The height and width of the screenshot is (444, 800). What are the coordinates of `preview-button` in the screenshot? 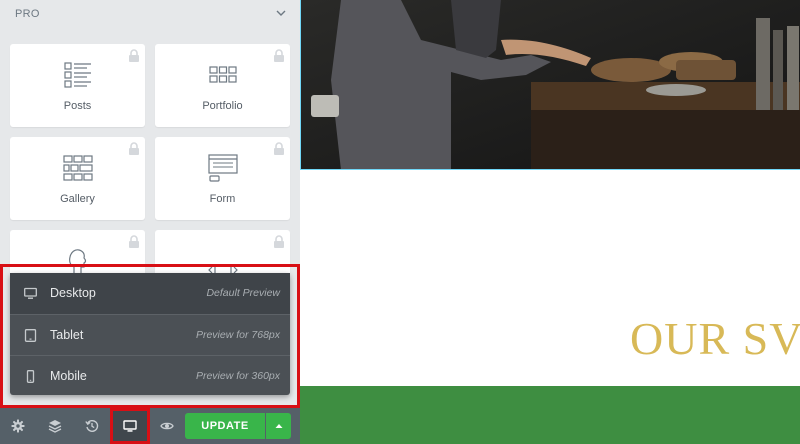 It's located at (167, 426).